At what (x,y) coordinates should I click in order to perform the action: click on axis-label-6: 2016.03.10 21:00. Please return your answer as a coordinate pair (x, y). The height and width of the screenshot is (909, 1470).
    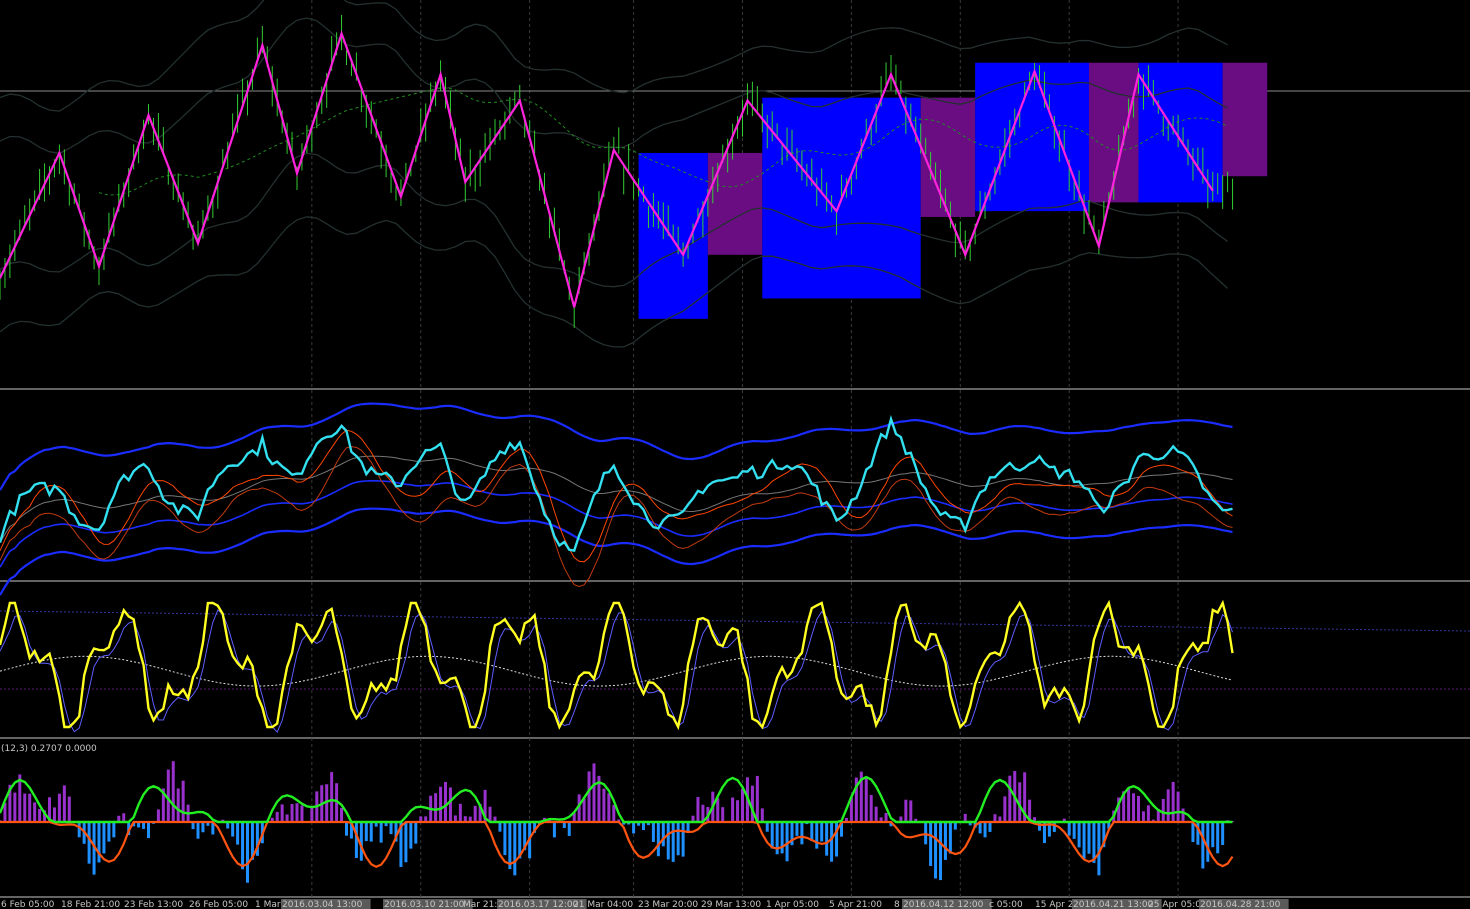
    Looking at the image, I should click on (424, 904).